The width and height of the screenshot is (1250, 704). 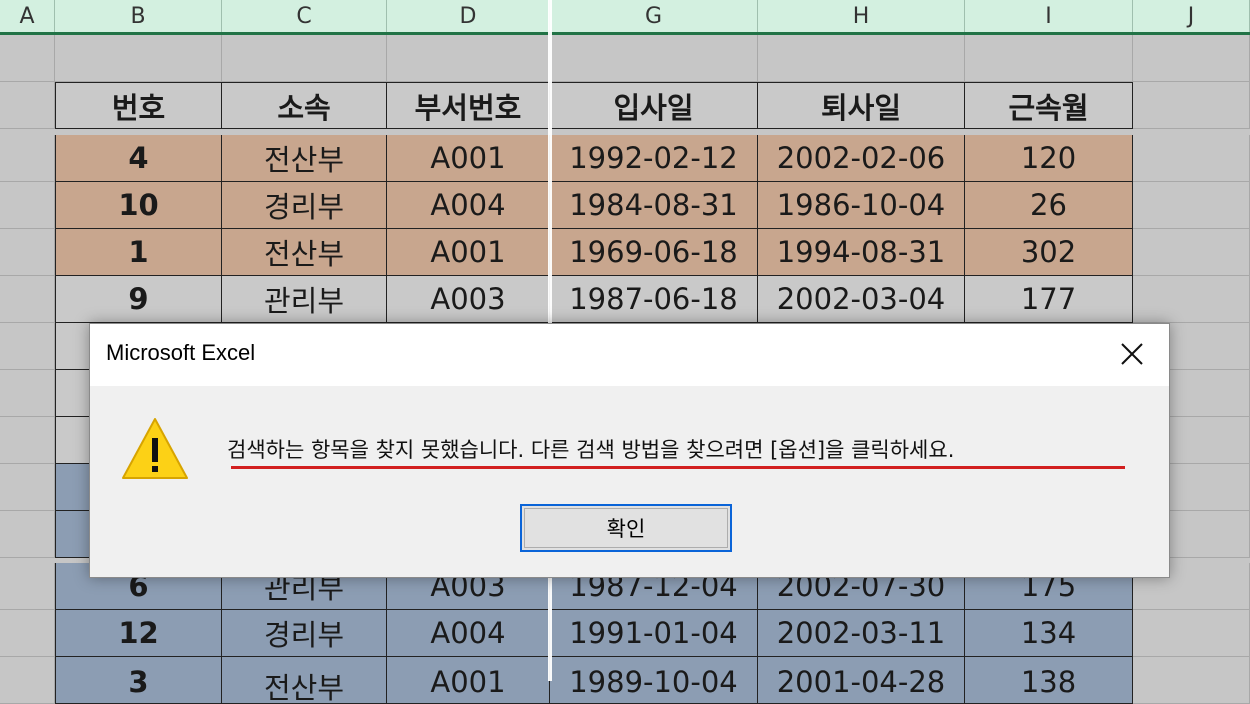 What do you see at coordinates (654, 16) in the screenshot?
I see `column-header-g: G` at bounding box center [654, 16].